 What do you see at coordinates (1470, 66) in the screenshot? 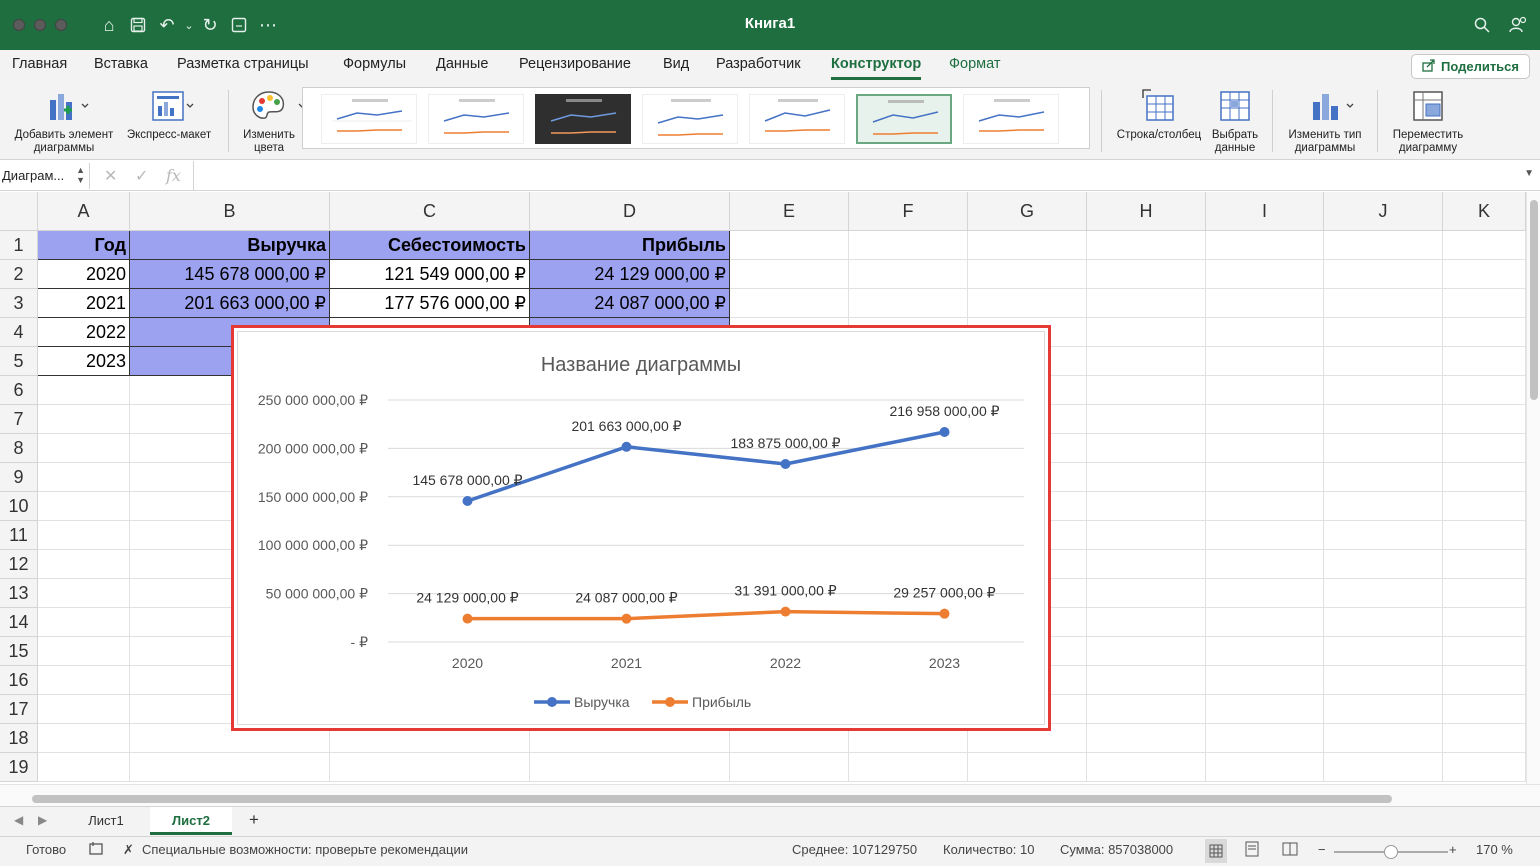
I see `share-button: Поделиться` at bounding box center [1470, 66].